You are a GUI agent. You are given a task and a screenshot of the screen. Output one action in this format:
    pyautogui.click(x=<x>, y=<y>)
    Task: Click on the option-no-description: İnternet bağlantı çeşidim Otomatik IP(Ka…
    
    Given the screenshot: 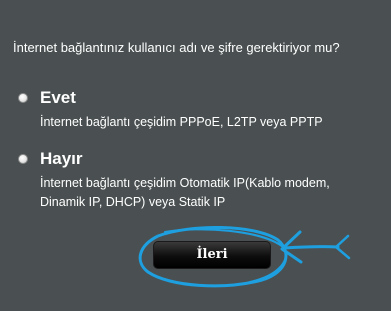 What is the action you would take?
    pyautogui.click(x=185, y=193)
    